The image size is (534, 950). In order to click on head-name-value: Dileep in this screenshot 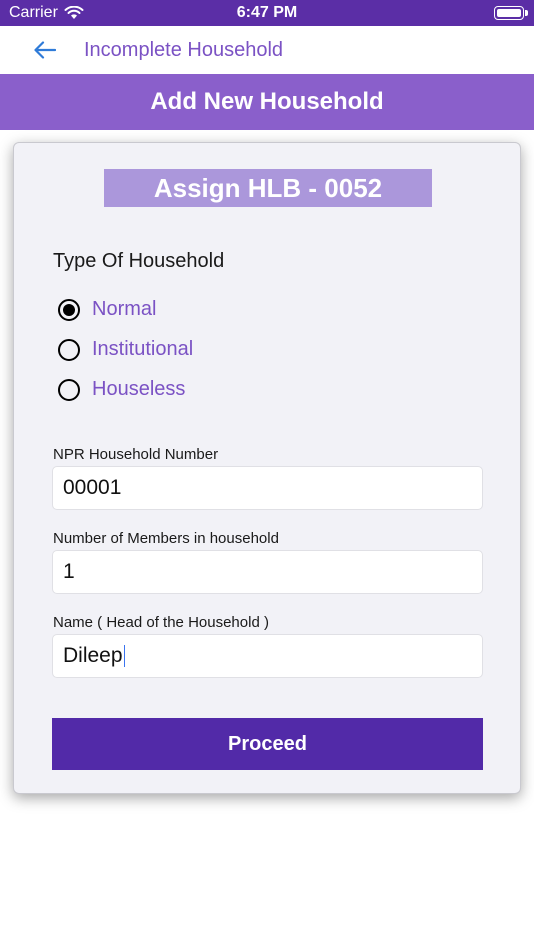, I will do `click(93, 655)`.